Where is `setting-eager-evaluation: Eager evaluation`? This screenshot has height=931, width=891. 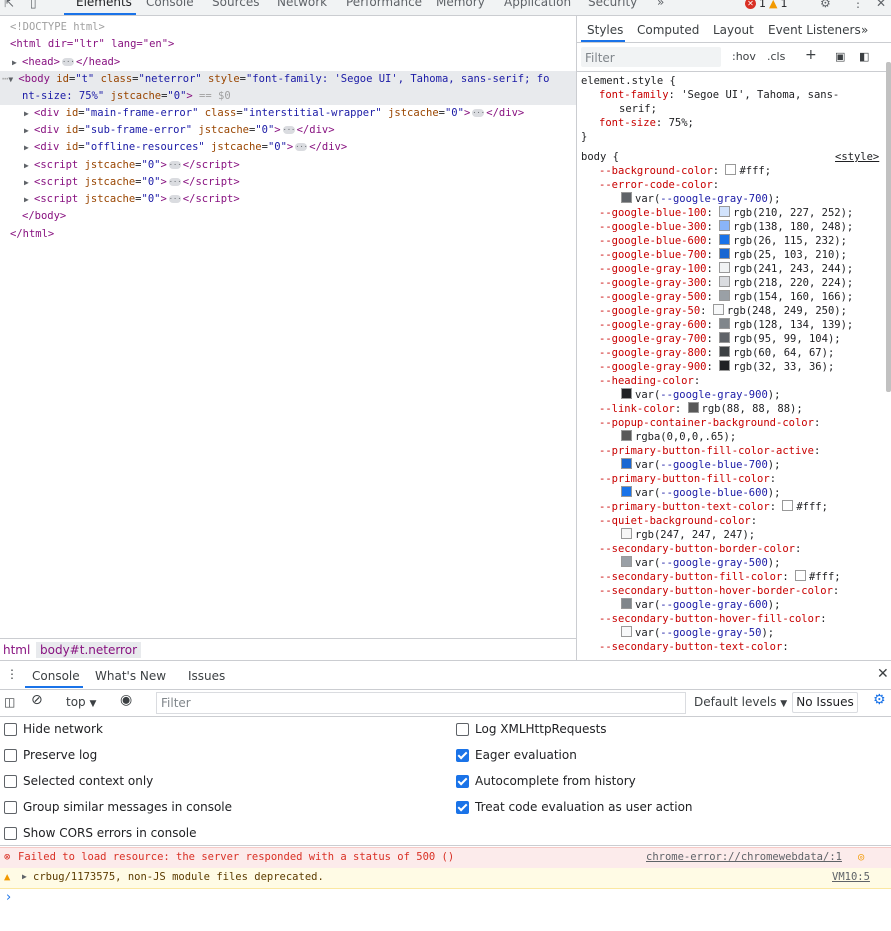
setting-eager-evaluation: Eager evaluation is located at coordinates (516, 755).